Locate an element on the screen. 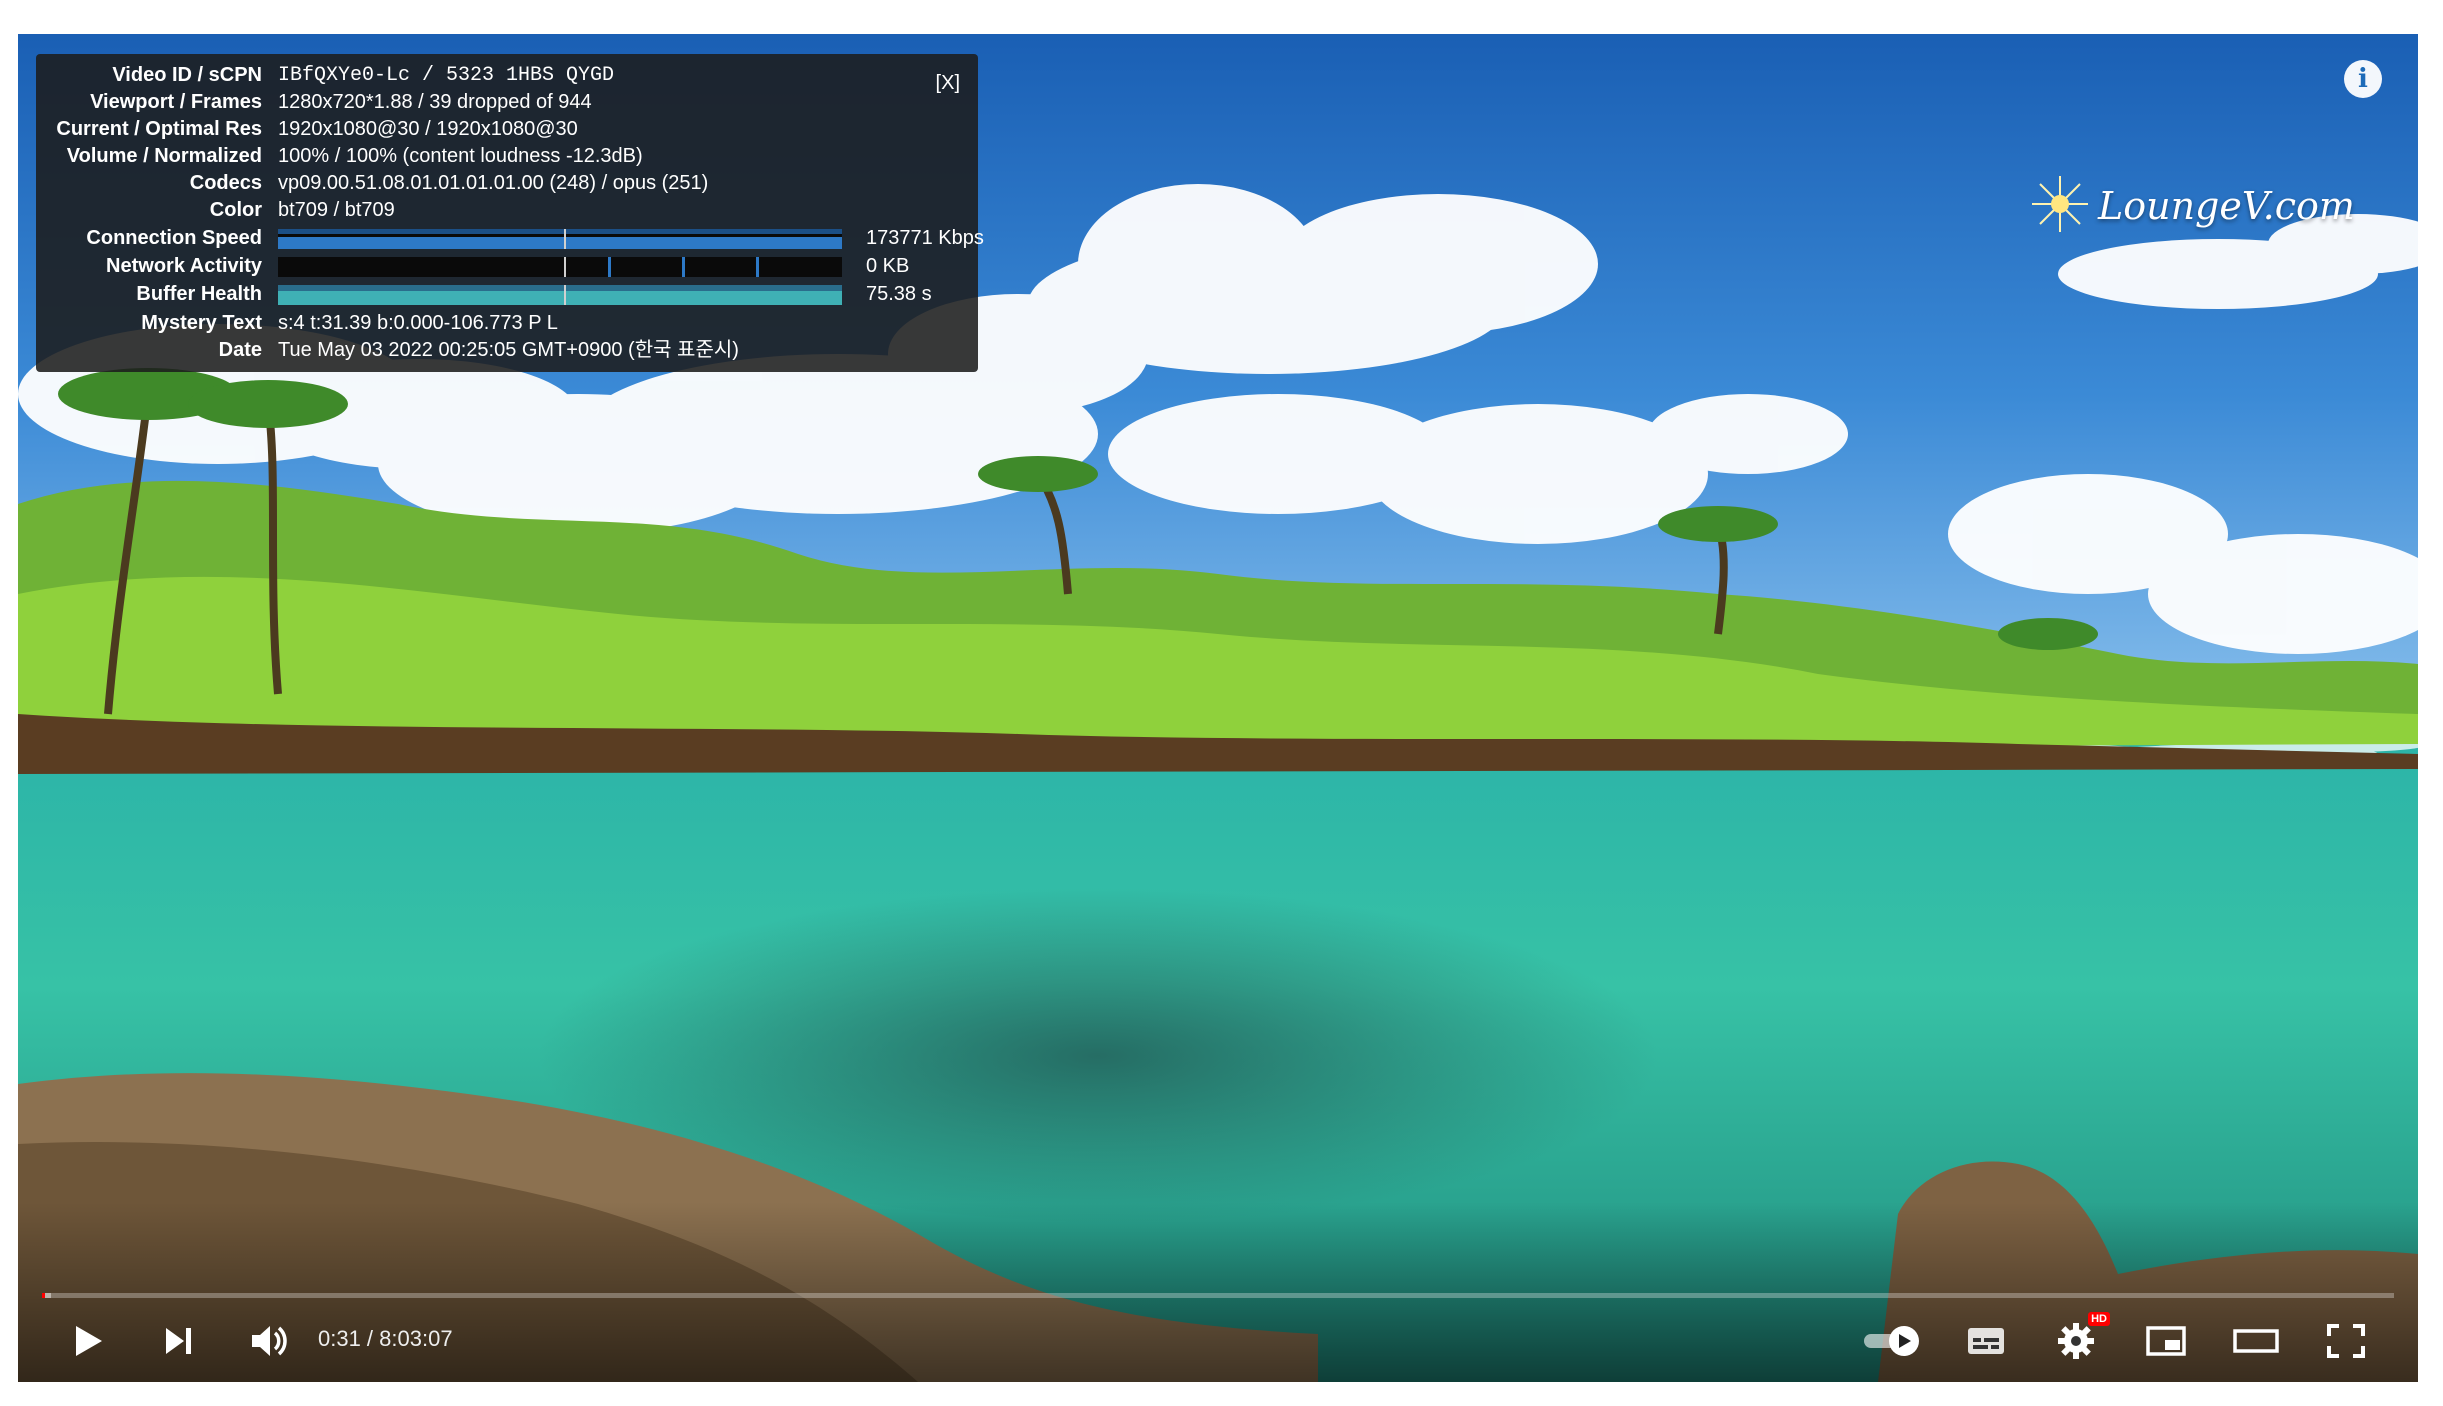 This screenshot has height=1406, width=2443. autoplay-toggle is located at coordinates (1893, 1341).